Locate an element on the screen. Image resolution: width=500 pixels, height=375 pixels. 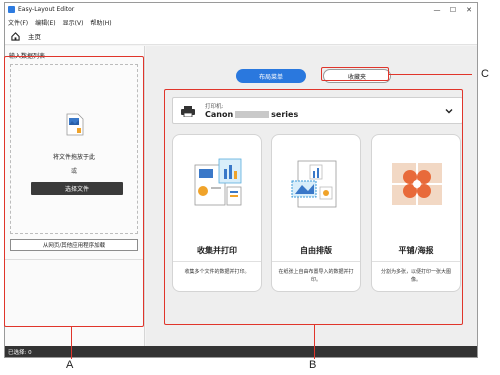
menu-edit: 编辑(E) is located at coordinates (45, 22).